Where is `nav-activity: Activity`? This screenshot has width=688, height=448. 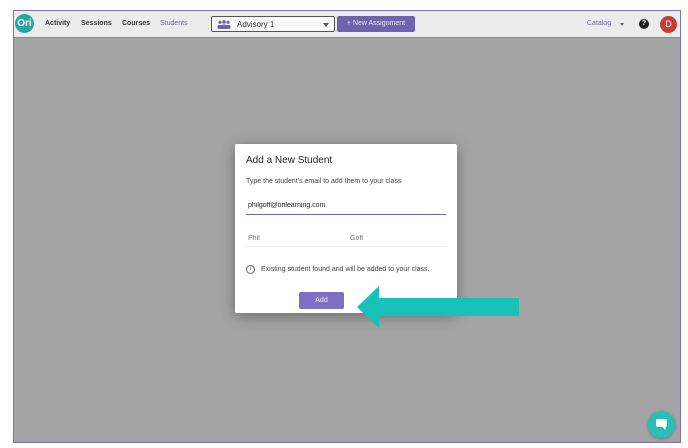 nav-activity: Activity is located at coordinates (57, 23).